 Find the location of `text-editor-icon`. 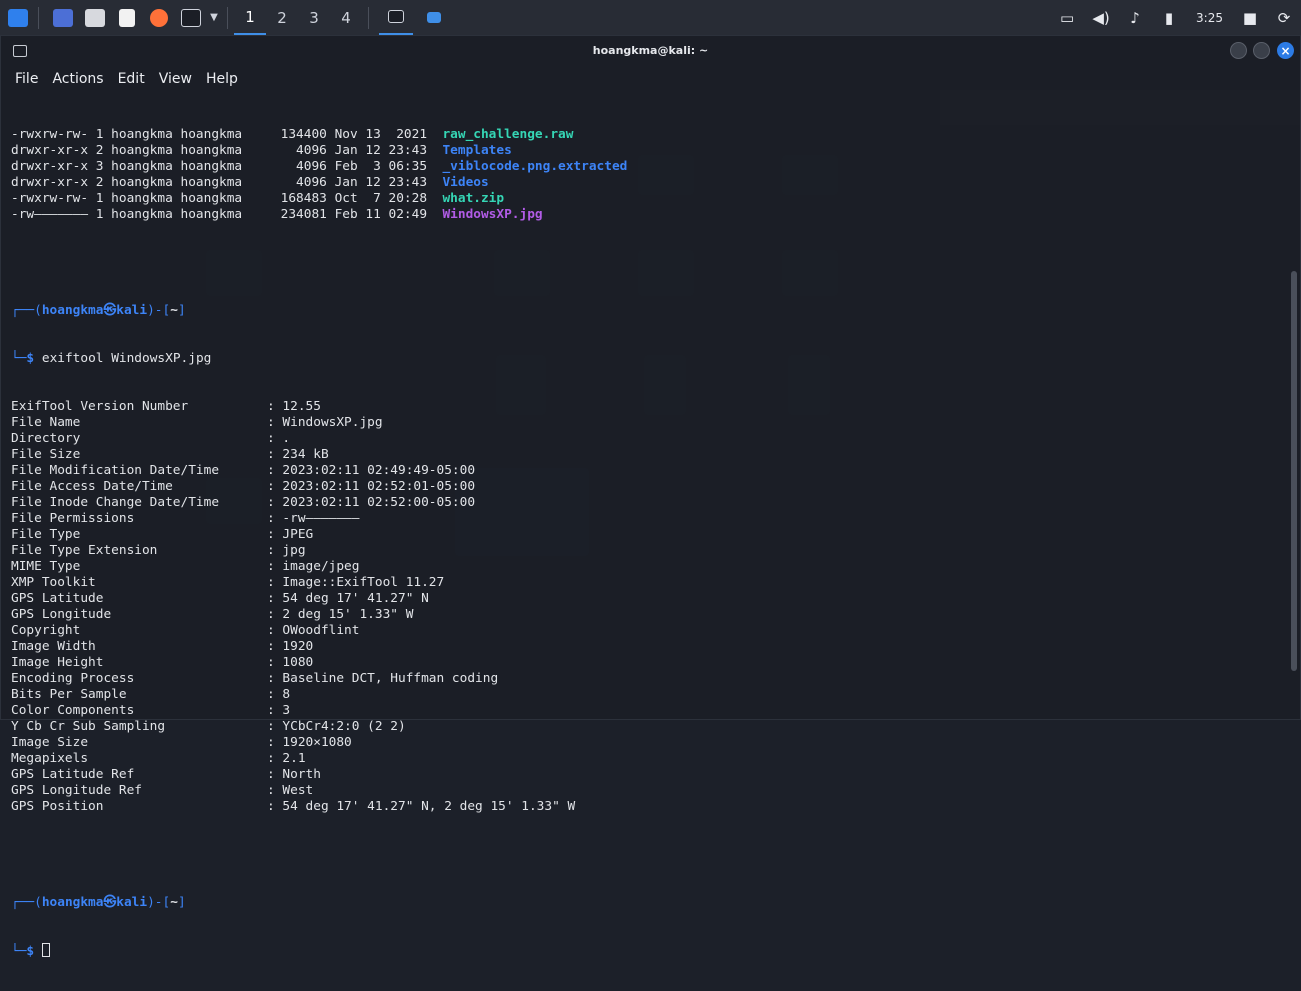

text-editor-icon is located at coordinates (127, 17).